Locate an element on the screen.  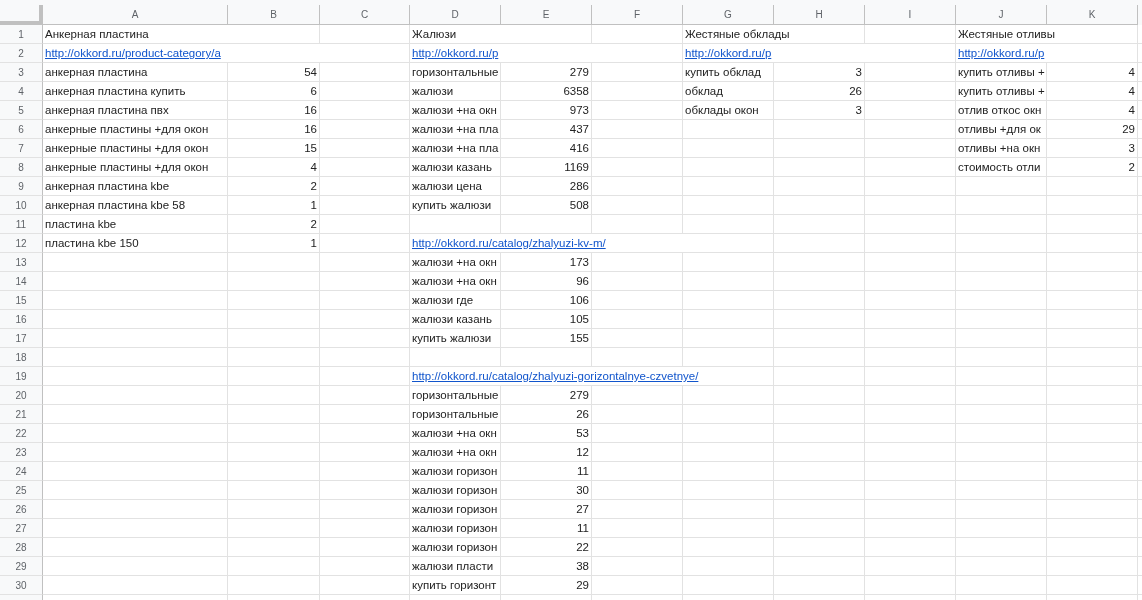
select-all-corner is located at coordinates (21, 15).